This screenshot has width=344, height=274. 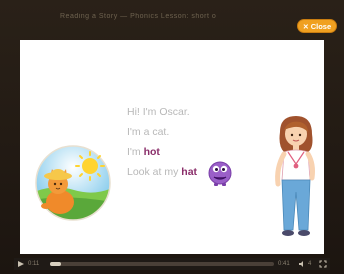 I want to click on story-line: I'm a cat., so click(x=187, y=132).